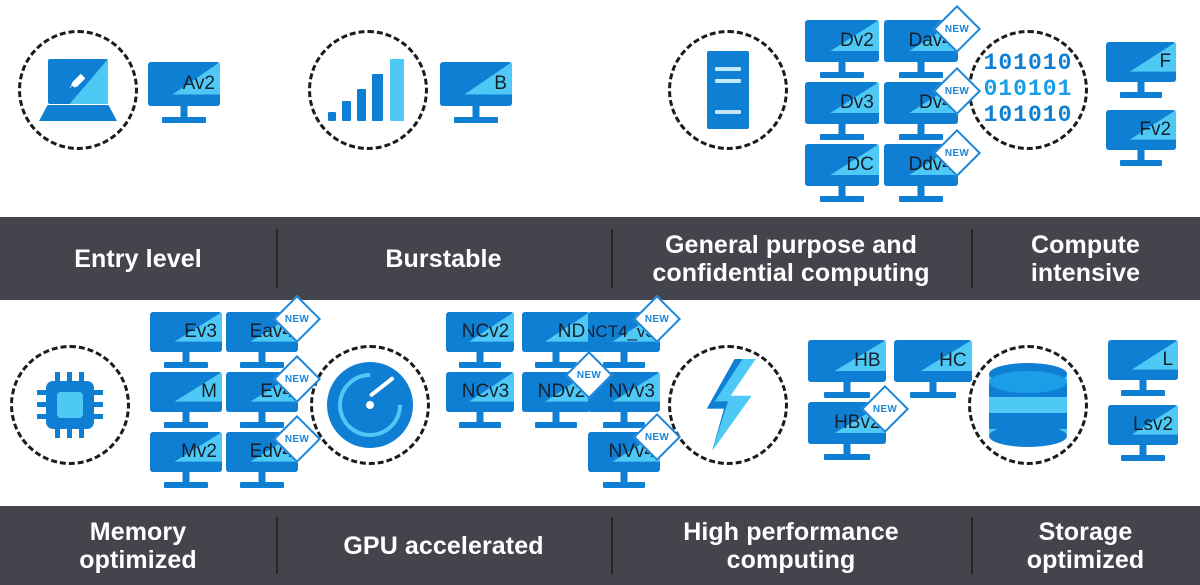  I want to click on category-label-memory-optimized: Memory optimized, so click(138, 545).